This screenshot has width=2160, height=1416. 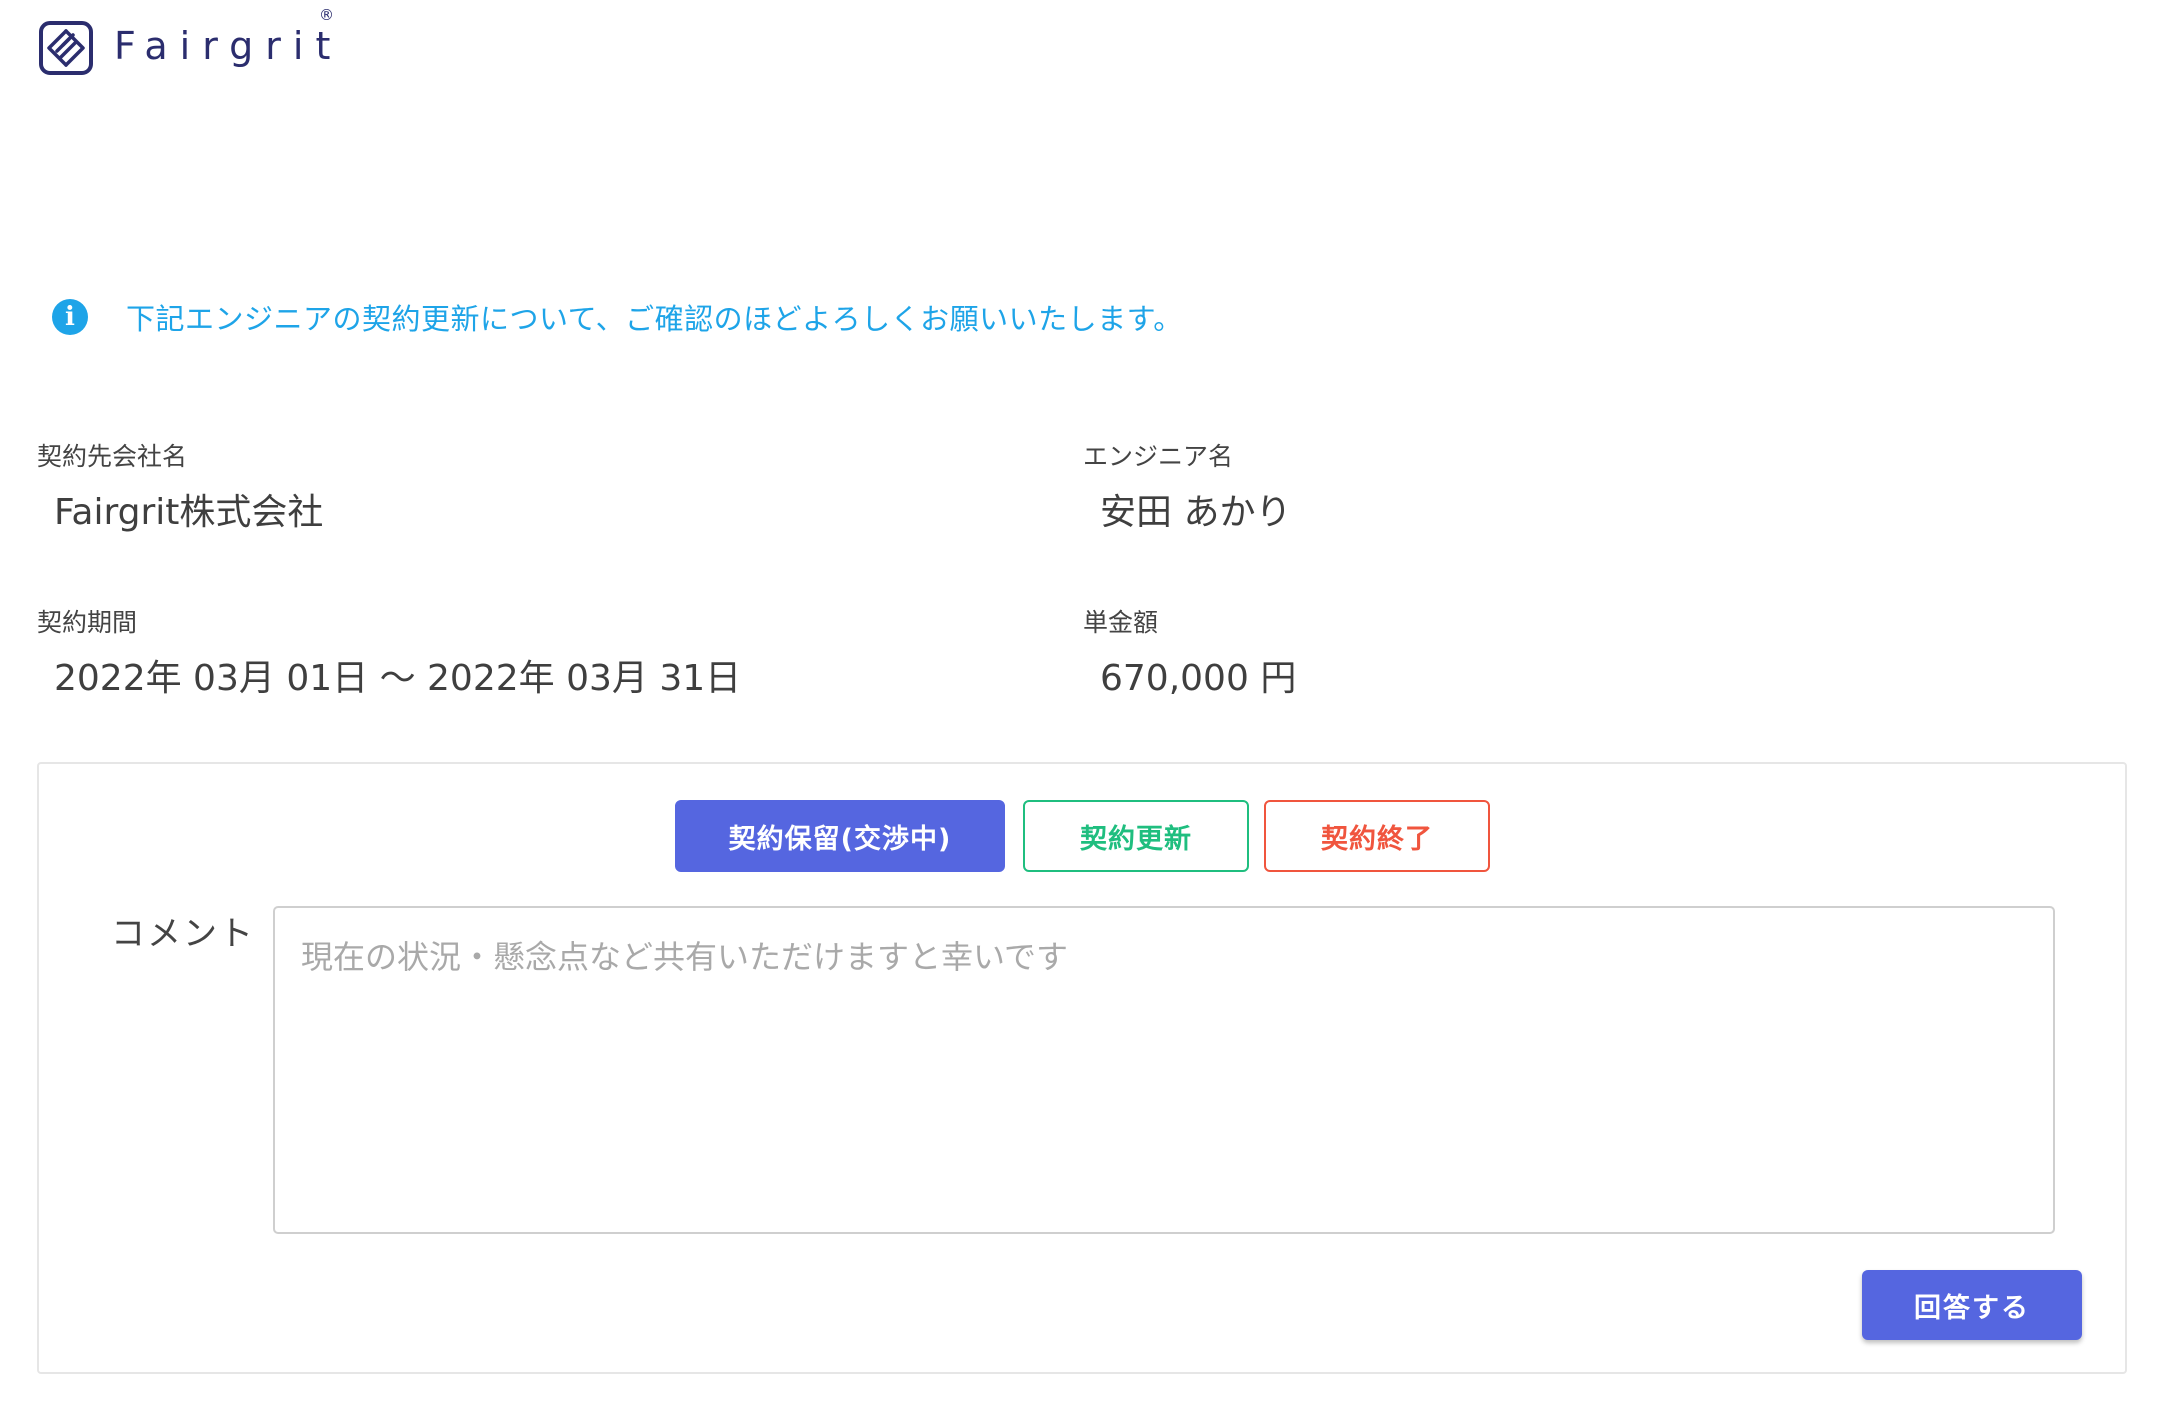 I want to click on info-notice-text: 下記エンジニアの契約更新について、ご確認のほどよろしくお願いいたします。, so click(x=654, y=319).